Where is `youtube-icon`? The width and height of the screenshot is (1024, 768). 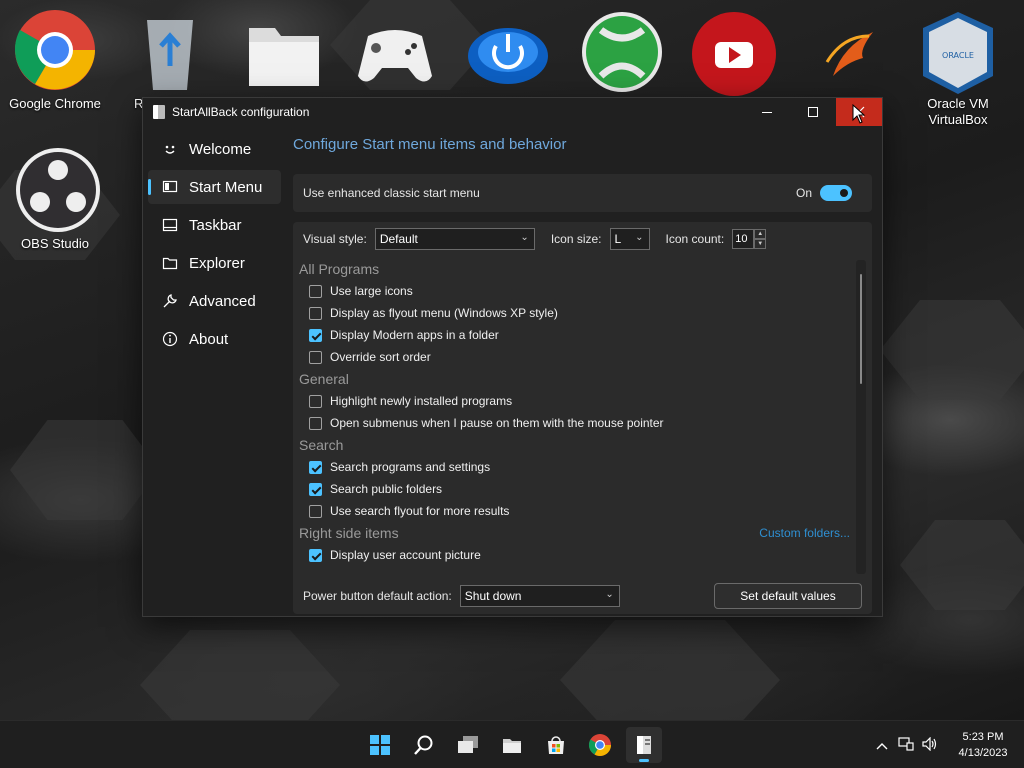 youtube-icon is located at coordinates (734, 51).